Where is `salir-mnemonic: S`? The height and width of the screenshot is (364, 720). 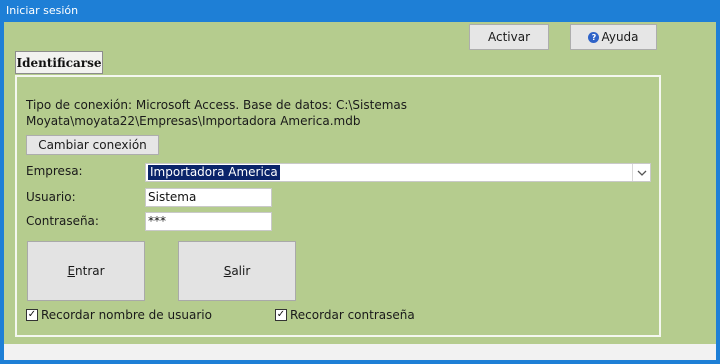
salir-mnemonic: S is located at coordinates (227, 271).